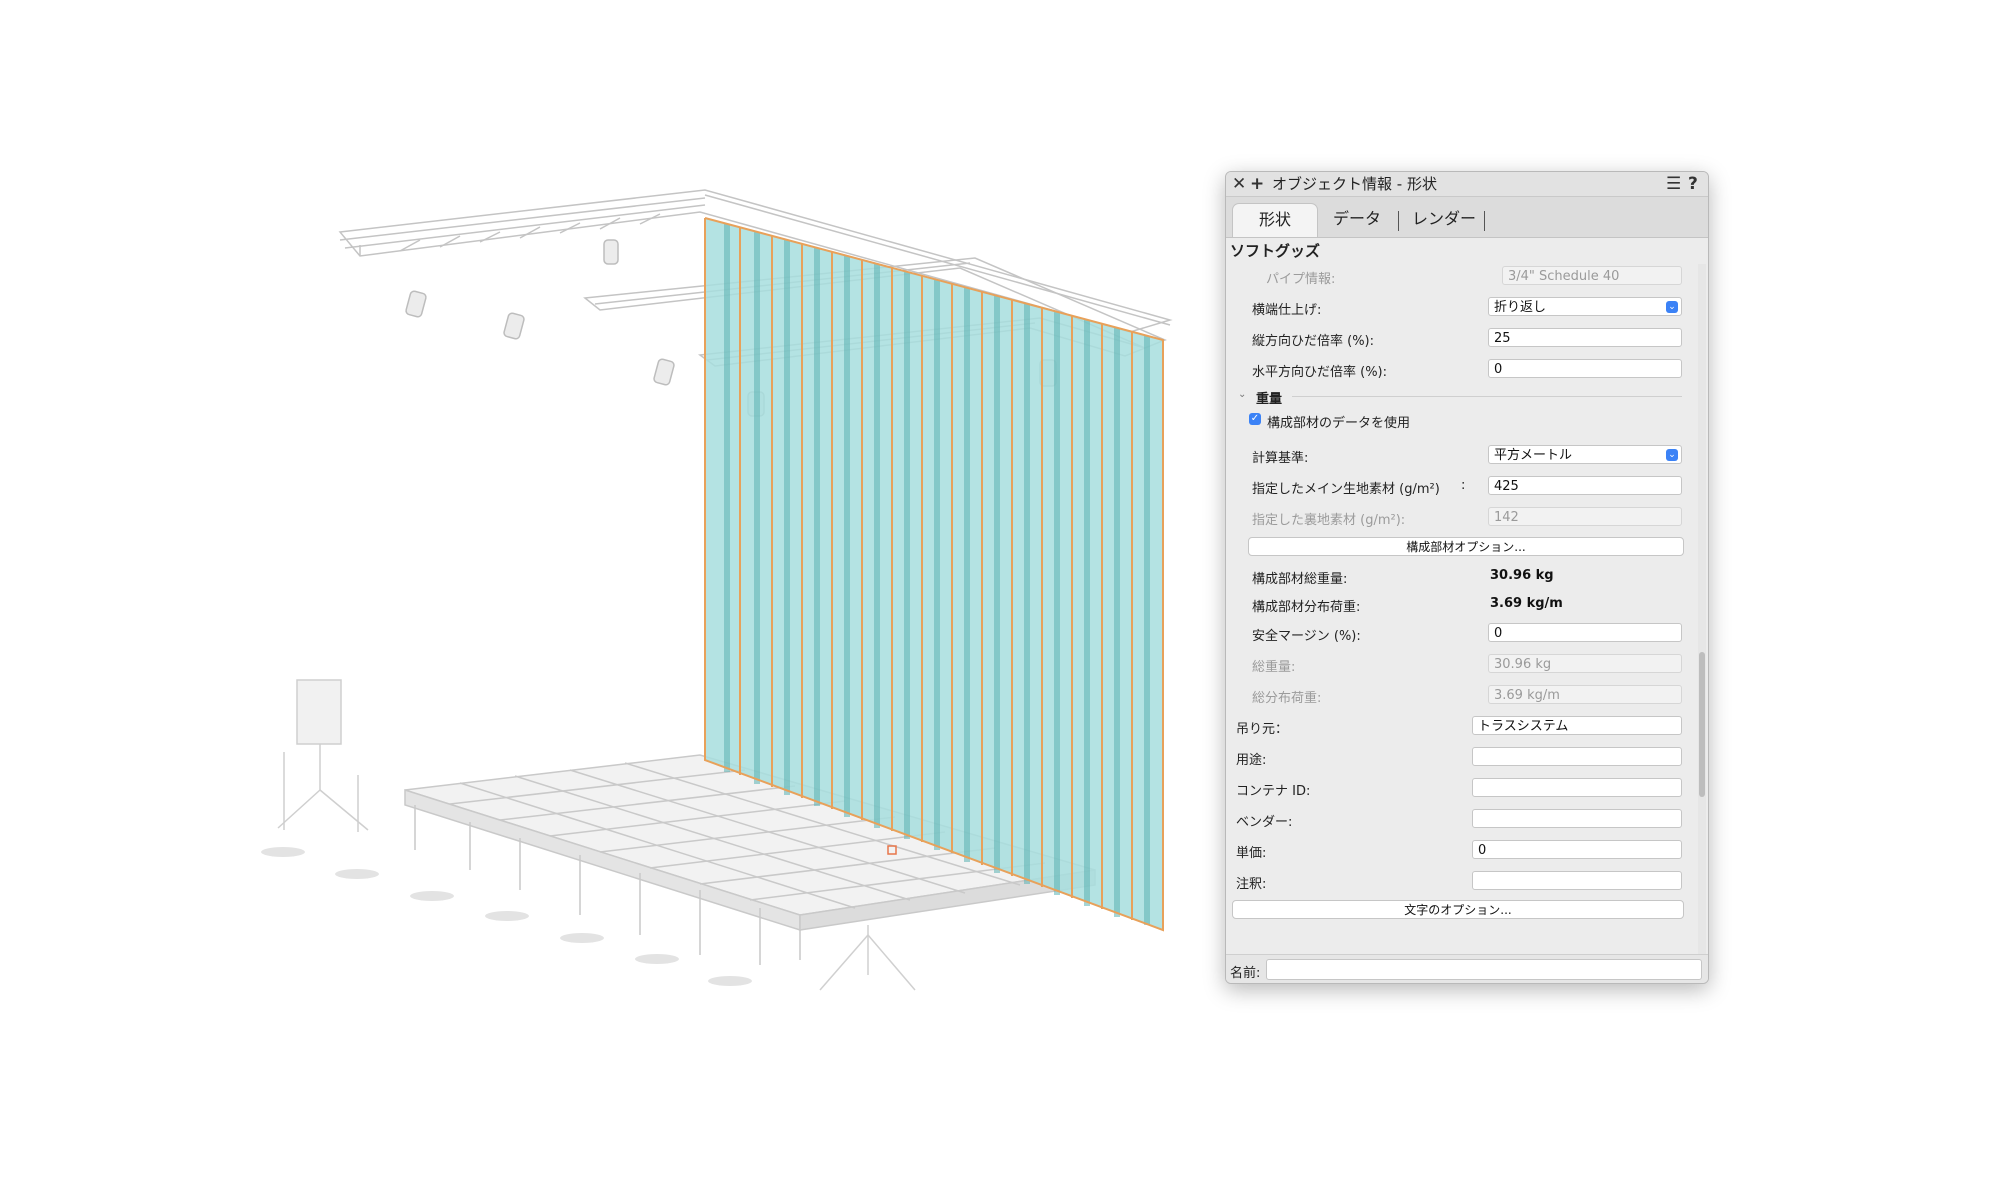 The height and width of the screenshot is (1204, 2000). Describe the element at coordinates (1585, 368) in the screenshot. I see `horizontal-fullness-field: 0` at that location.